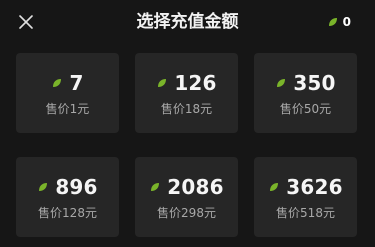 Image resolution: width=375 pixels, height=247 pixels. I want to click on card-amount: 896, so click(67, 187).